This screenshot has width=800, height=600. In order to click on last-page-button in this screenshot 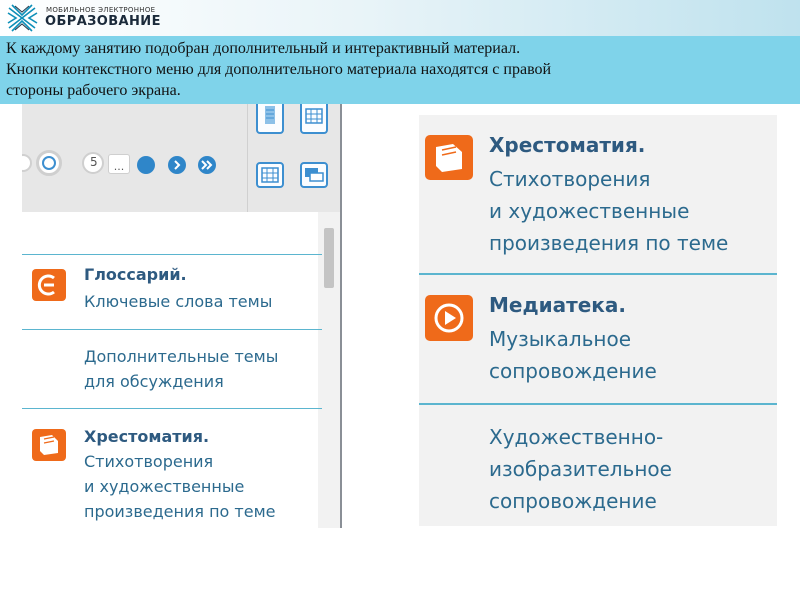, I will do `click(207, 165)`.